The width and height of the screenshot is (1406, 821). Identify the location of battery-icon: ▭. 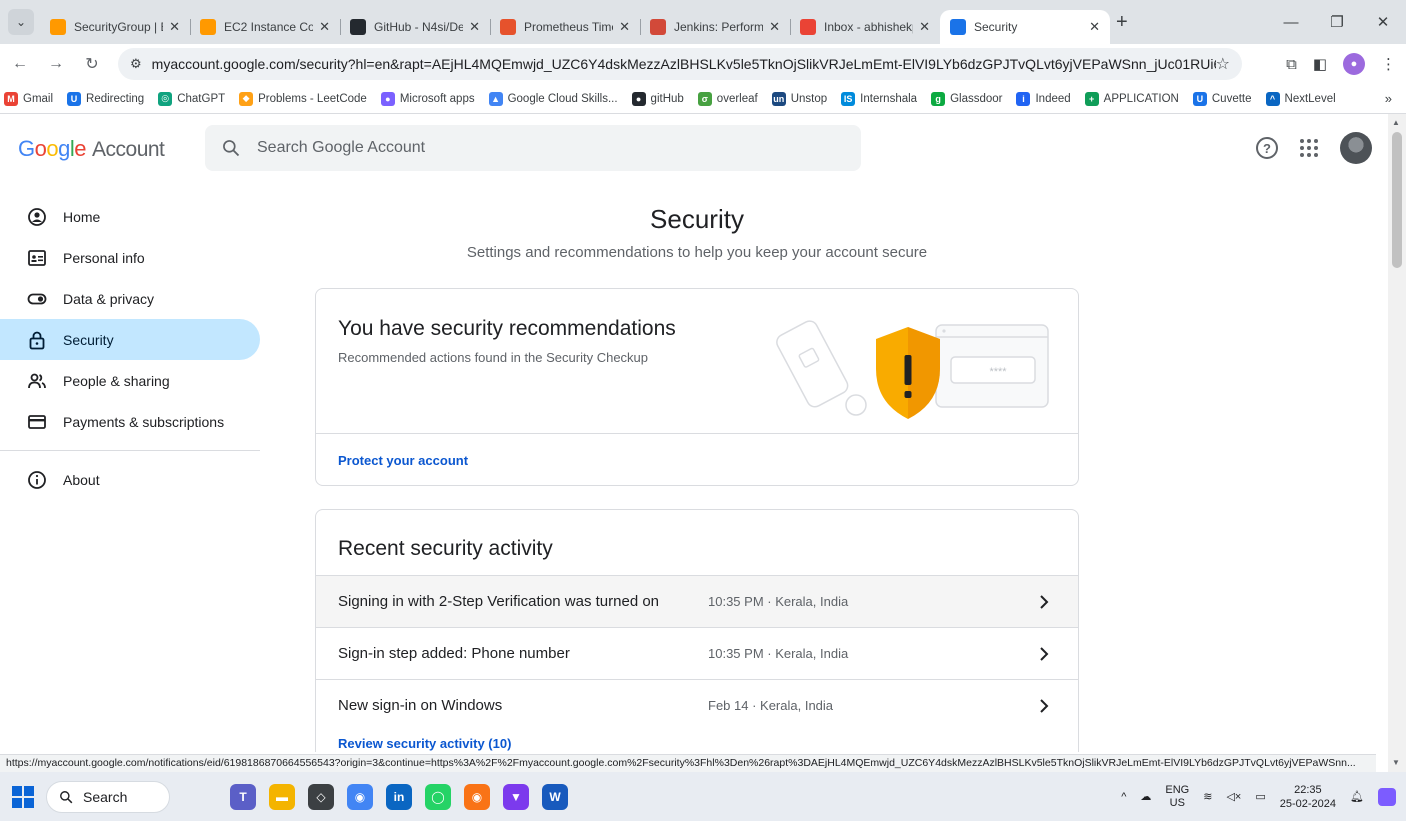
(1260, 796).